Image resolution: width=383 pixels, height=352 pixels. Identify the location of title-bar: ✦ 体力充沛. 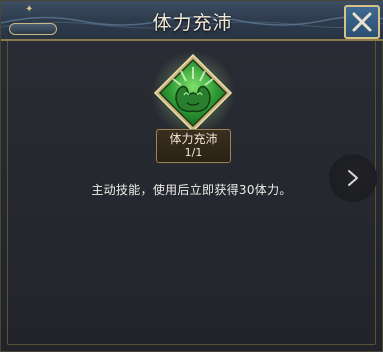
(192, 21).